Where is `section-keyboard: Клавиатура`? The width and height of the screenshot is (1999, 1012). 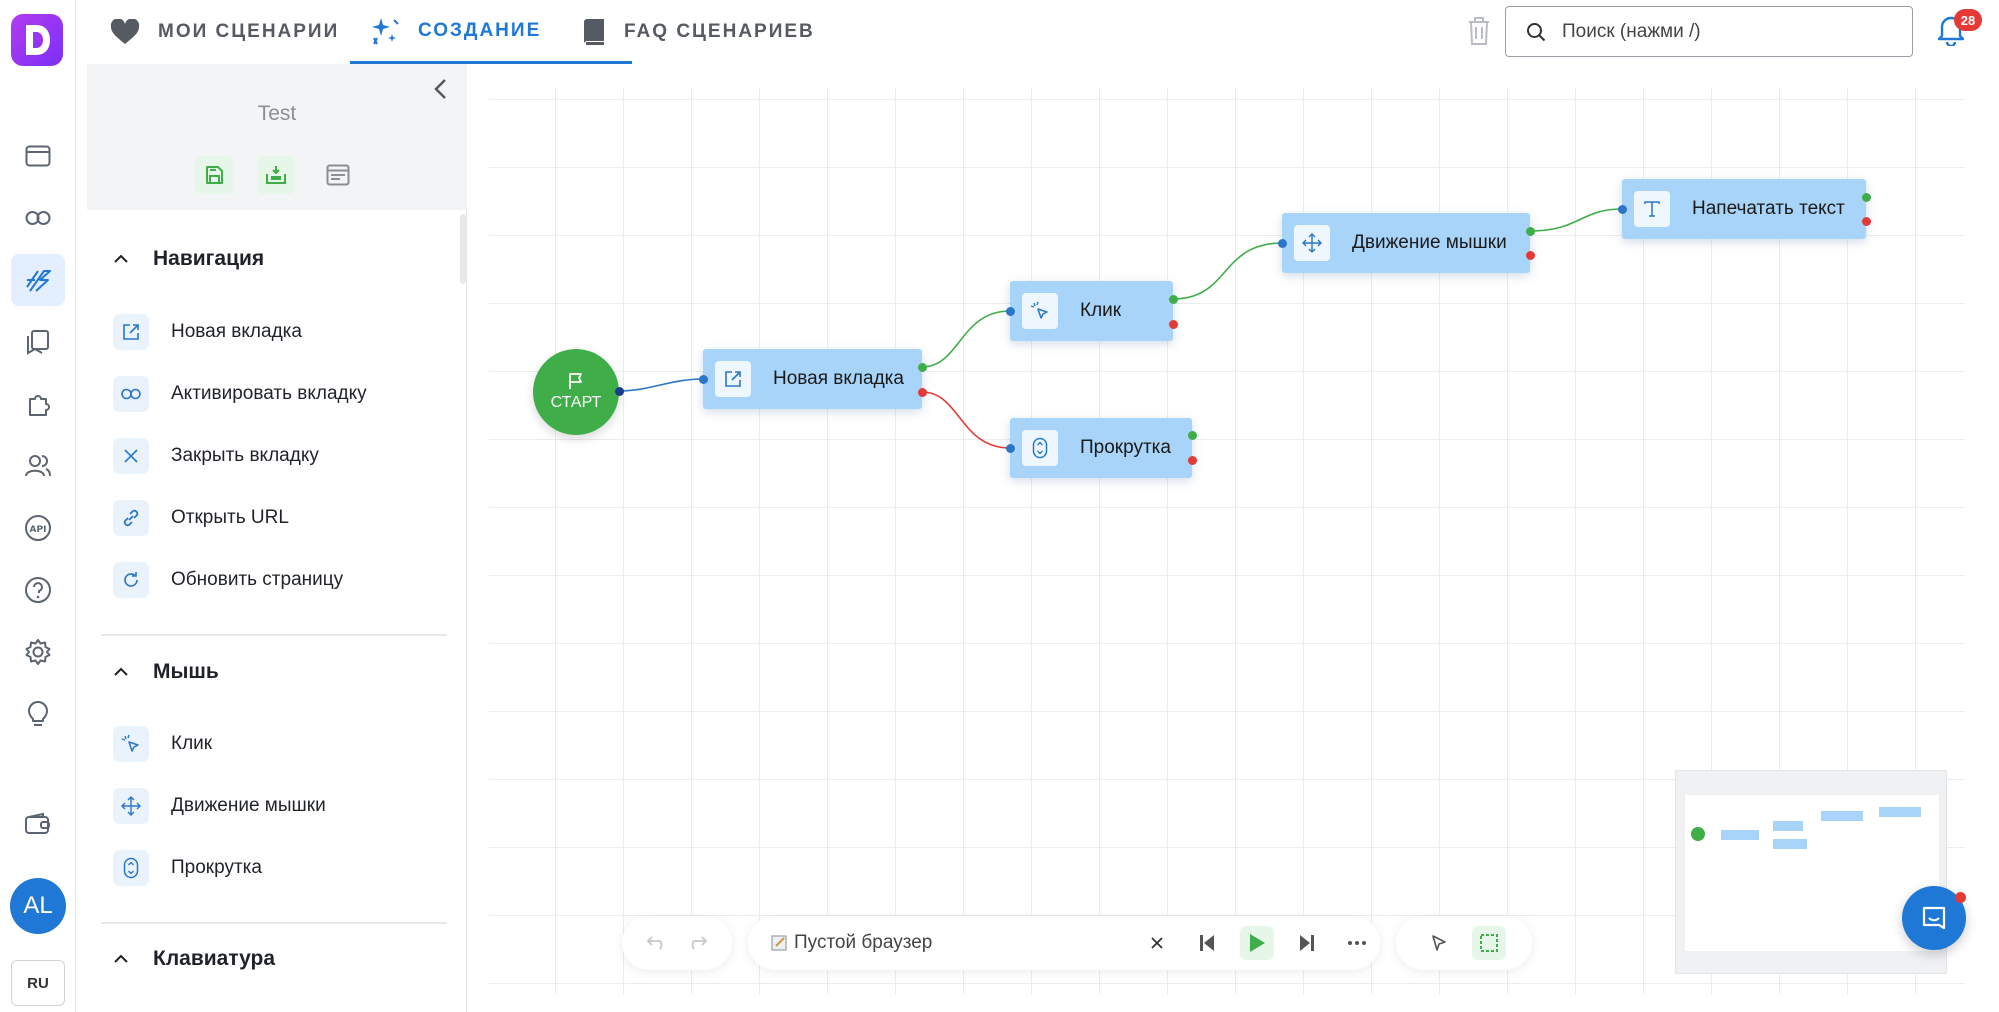
section-keyboard: Клавиатура is located at coordinates (194, 959).